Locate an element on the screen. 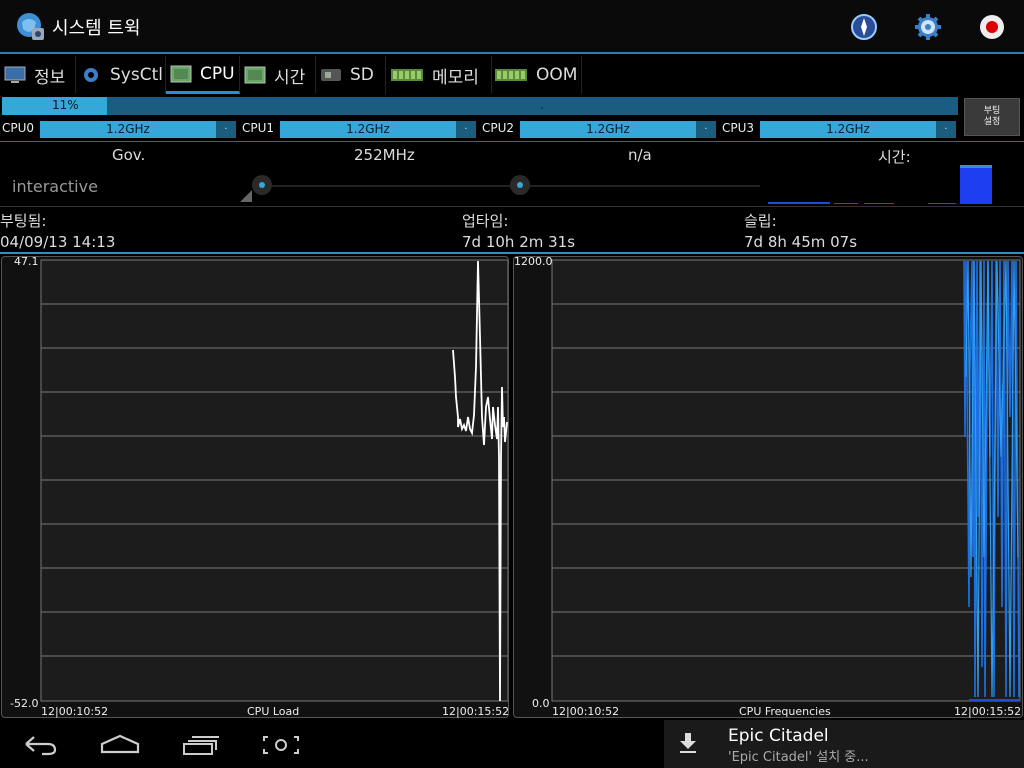 The width and height of the screenshot is (1024, 768). cpu1-freq: 1.2GHz is located at coordinates (368, 129).